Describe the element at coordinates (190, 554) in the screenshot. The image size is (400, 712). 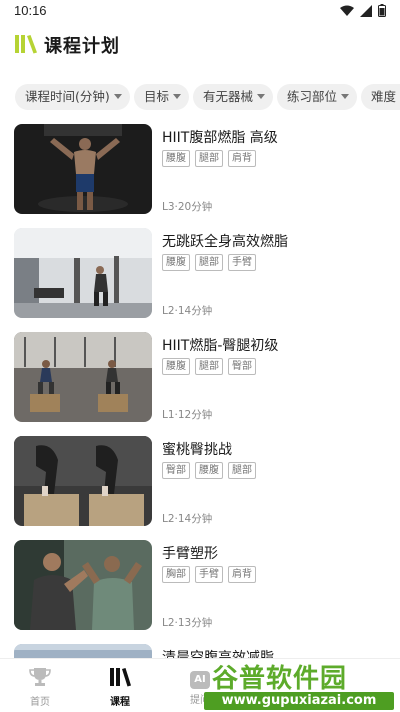
I see `course-title: 手臂塑形` at that location.